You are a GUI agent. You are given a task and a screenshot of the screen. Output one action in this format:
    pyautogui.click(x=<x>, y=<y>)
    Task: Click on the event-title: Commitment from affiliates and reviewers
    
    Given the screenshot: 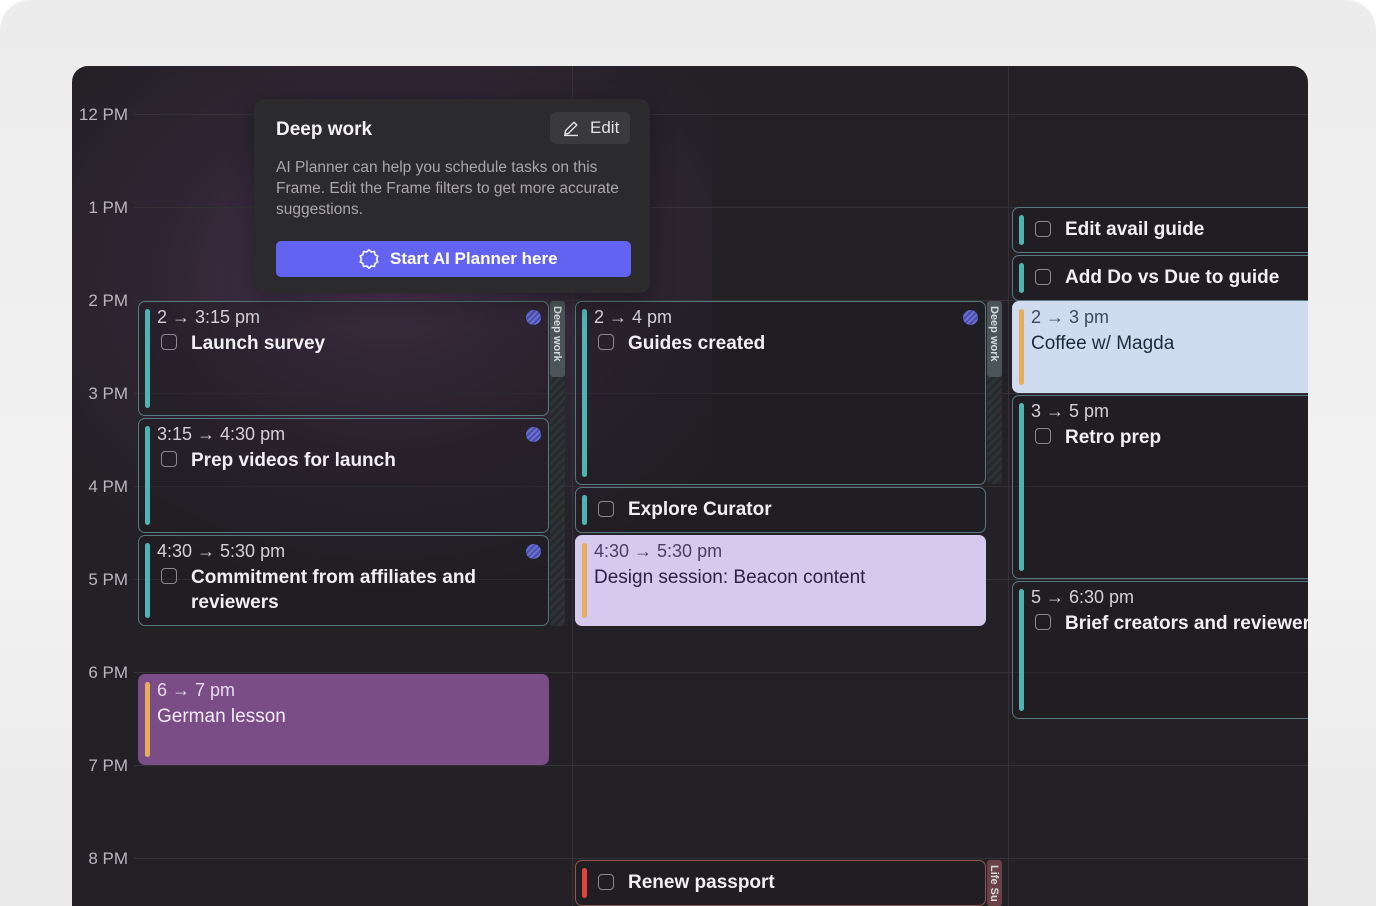 What is the action you would take?
    pyautogui.click(x=334, y=590)
    